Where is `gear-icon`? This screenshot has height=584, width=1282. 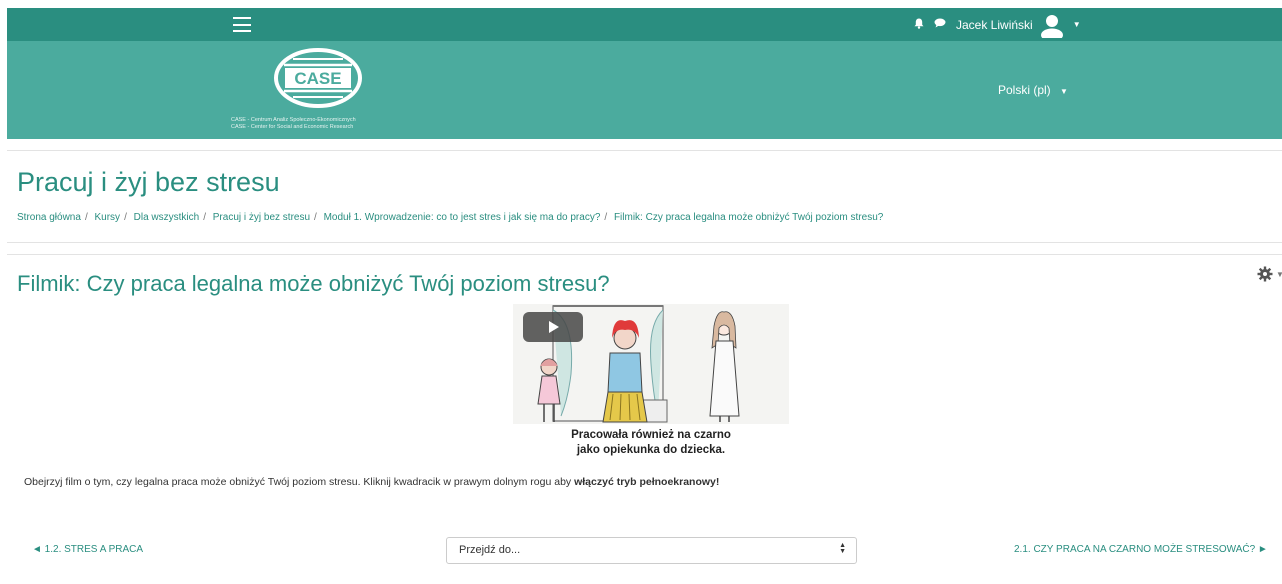
gear-icon is located at coordinates (1265, 274).